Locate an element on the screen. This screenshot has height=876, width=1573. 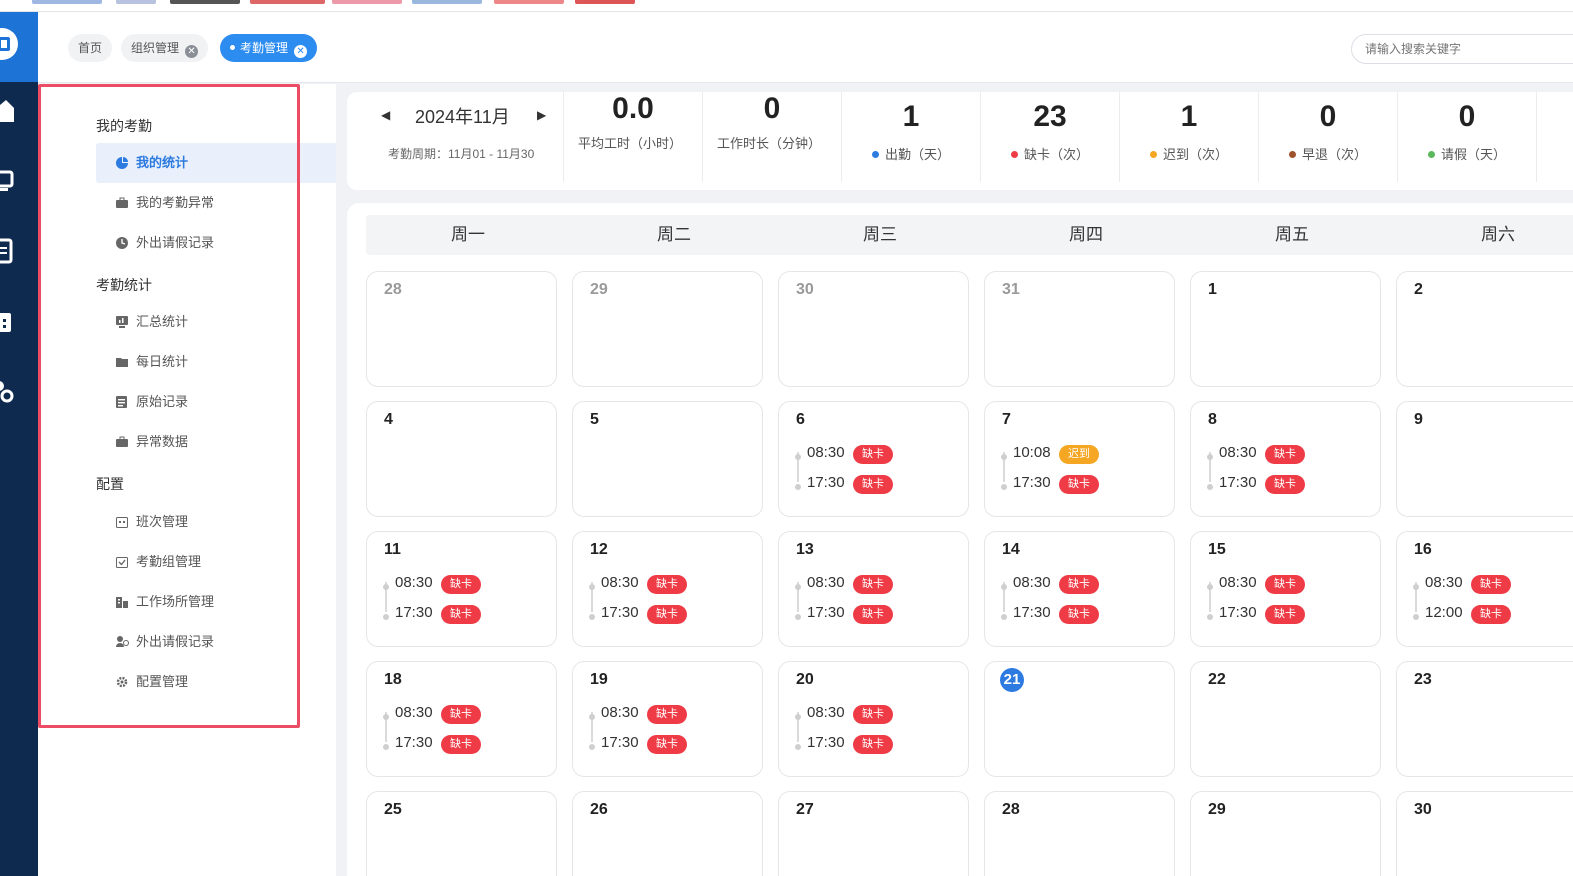
calendar-day-cell: 23 is located at coordinates (1484, 719).